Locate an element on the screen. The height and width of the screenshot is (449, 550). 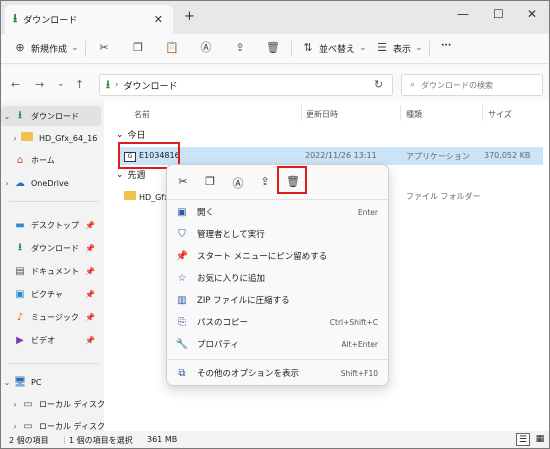
sidebar-item-label: ドキュメント is located at coordinates (55, 271).